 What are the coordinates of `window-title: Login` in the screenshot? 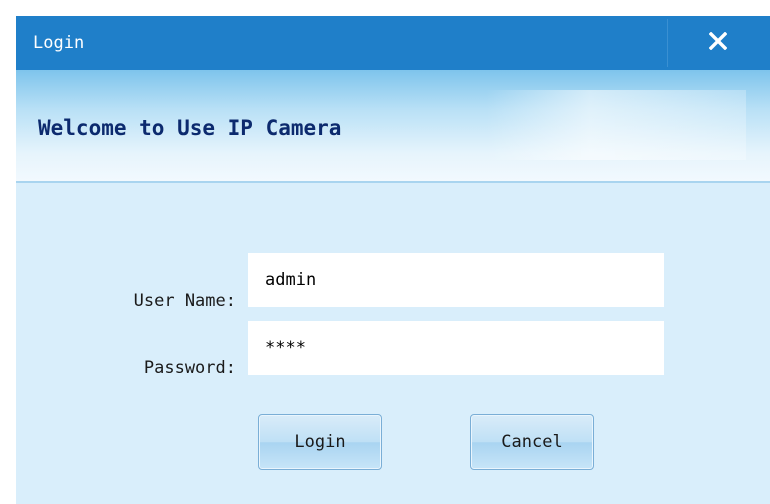 It's located at (59, 43).